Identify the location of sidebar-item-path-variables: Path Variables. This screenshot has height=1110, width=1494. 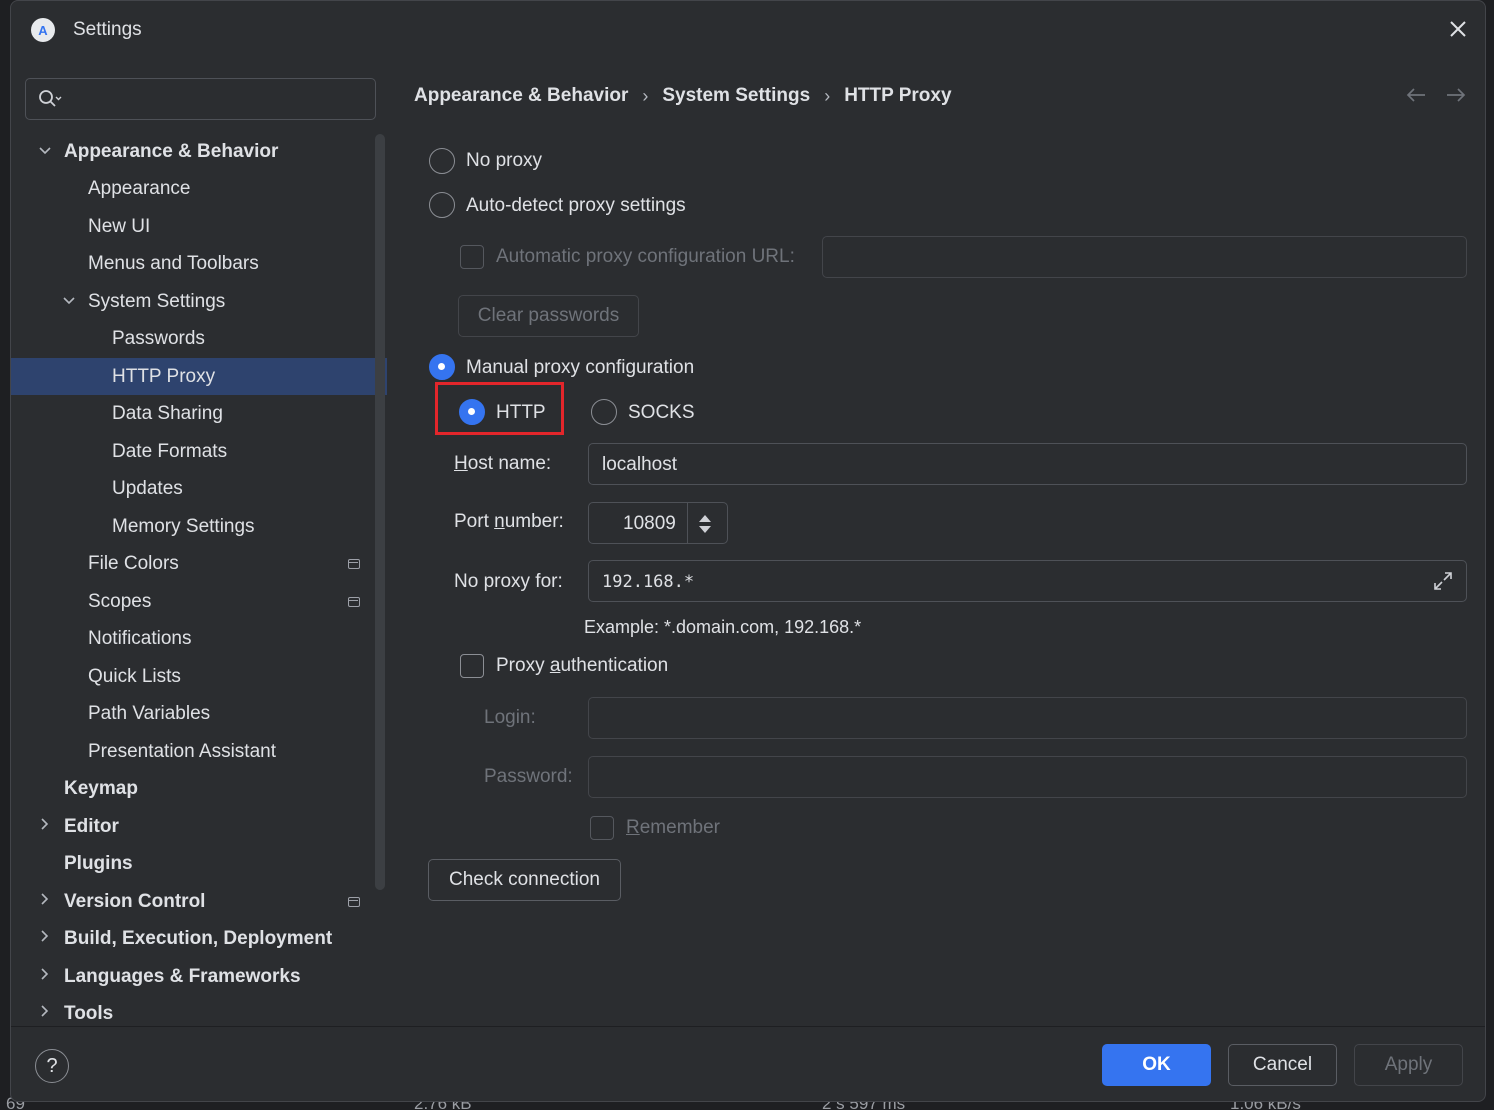
(199, 713).